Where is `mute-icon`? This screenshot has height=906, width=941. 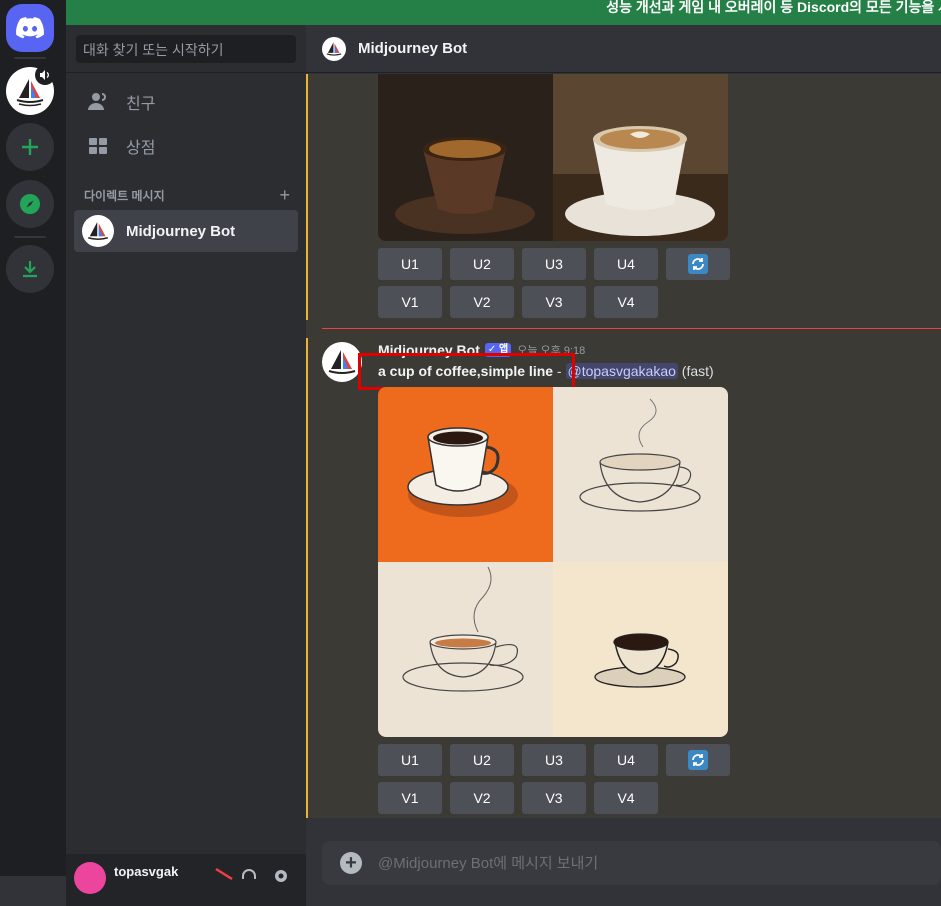
mute-icon is located at coordinates (224, 874).